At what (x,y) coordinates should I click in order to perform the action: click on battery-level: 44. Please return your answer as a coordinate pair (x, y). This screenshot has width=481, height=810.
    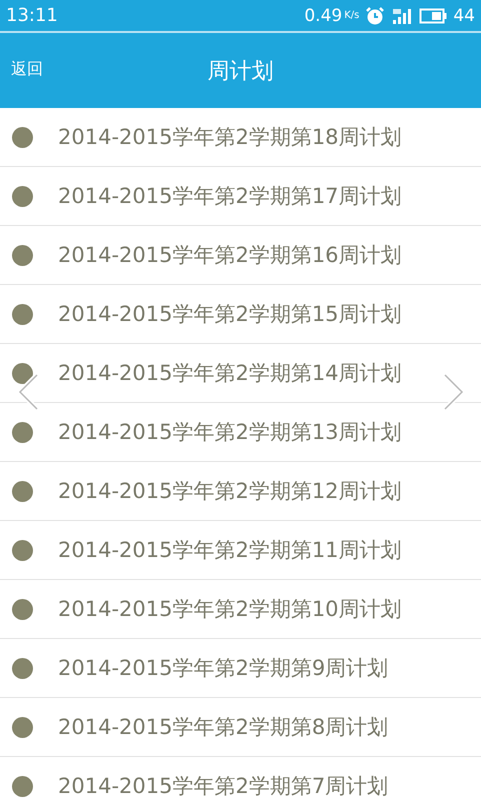
    Looking at the image, I should click on (464, 16).